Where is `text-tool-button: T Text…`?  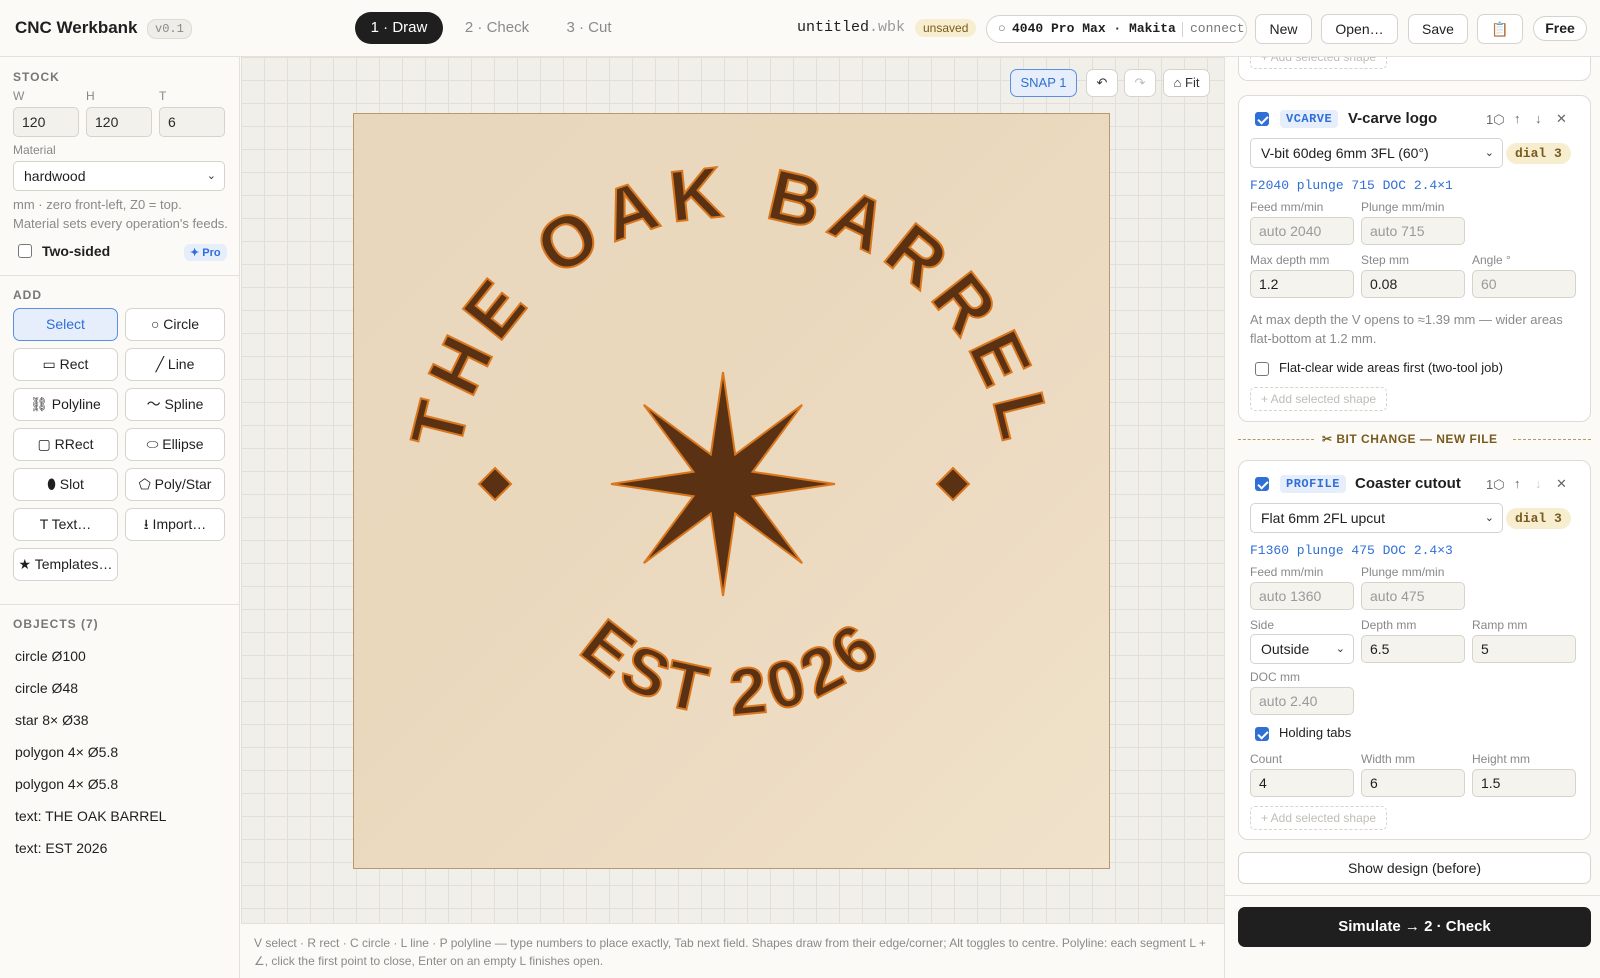
text-tool-button: T Text… is located at coordinates (65, 524).